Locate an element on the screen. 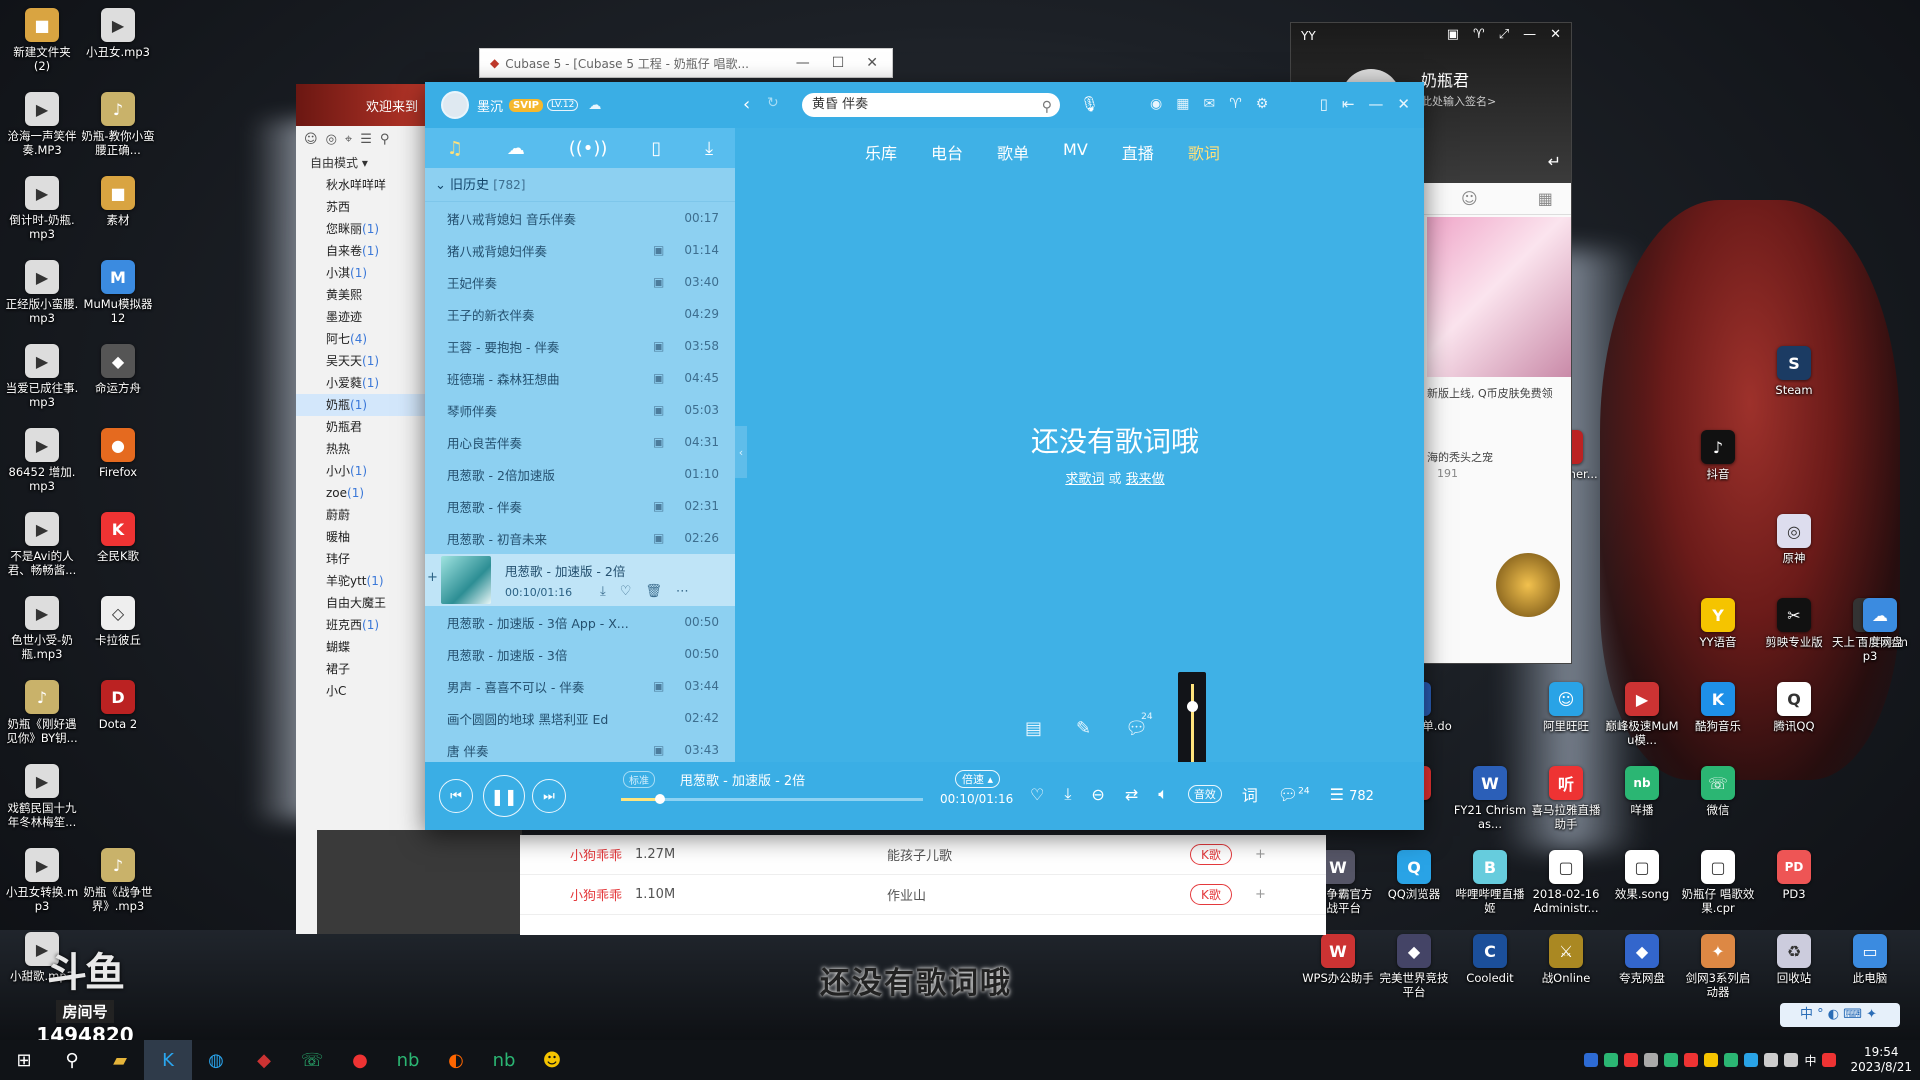 This screenshot has width=1920, height=1080. apps-icon: ▦ is located at coordinates (1545, 198).